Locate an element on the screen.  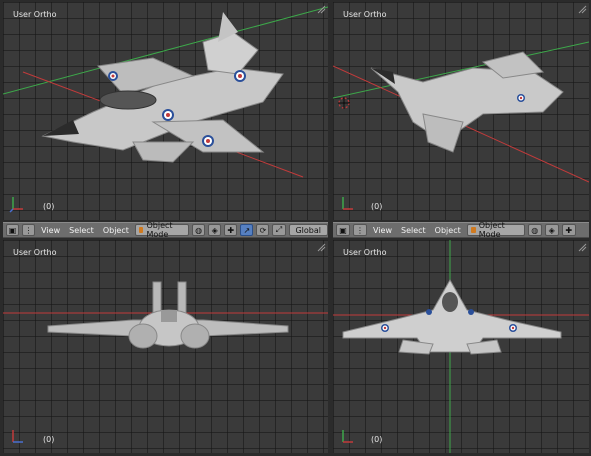
scale-icon: ⤢ is located at coordinates (279, 230).